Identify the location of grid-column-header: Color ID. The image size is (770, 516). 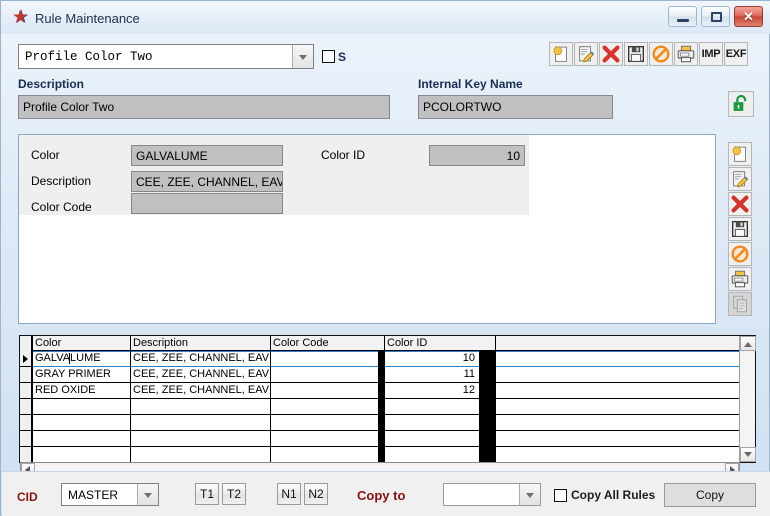
(431, 343).